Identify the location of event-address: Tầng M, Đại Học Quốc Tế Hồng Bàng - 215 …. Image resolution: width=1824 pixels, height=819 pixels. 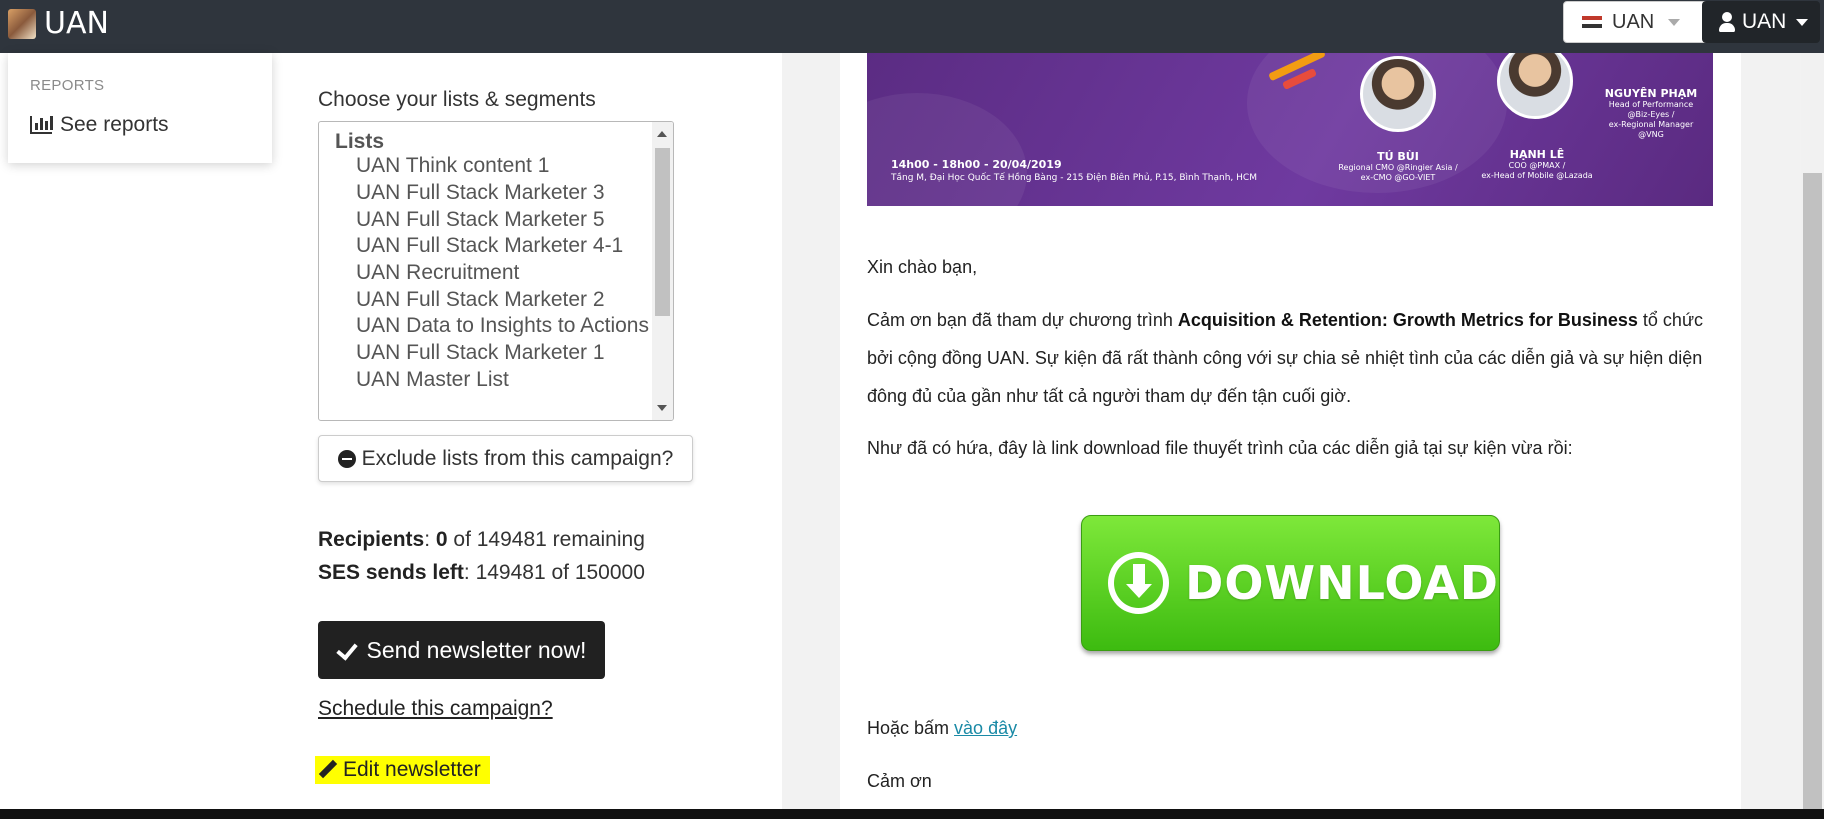
(1074, 178).